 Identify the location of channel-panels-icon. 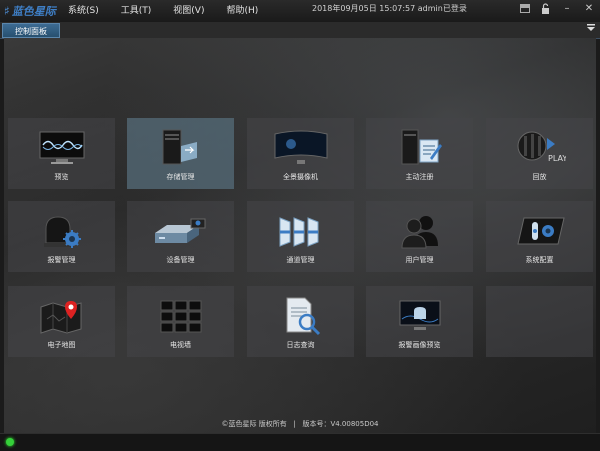
(300, 231).